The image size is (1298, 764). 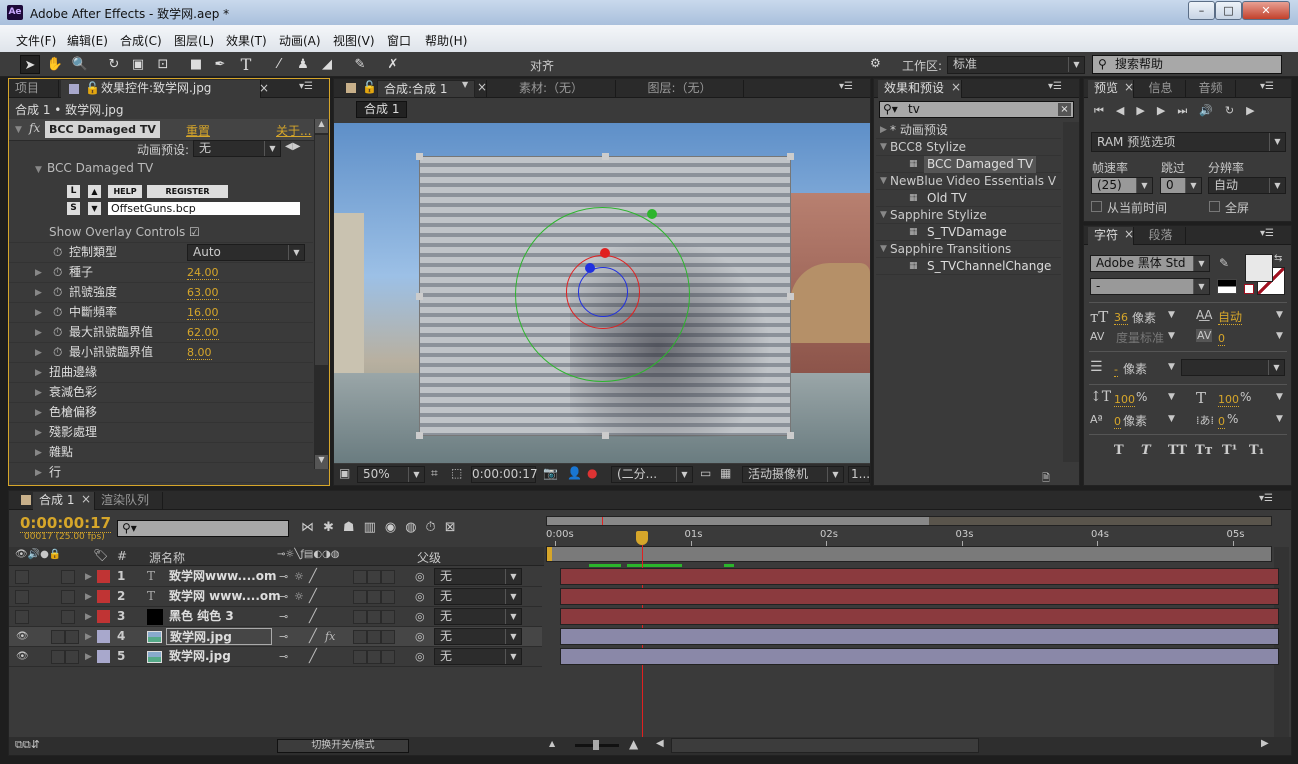 I want to click on roto-brush-tool-icon: ✎, so click(x=360, y=64).